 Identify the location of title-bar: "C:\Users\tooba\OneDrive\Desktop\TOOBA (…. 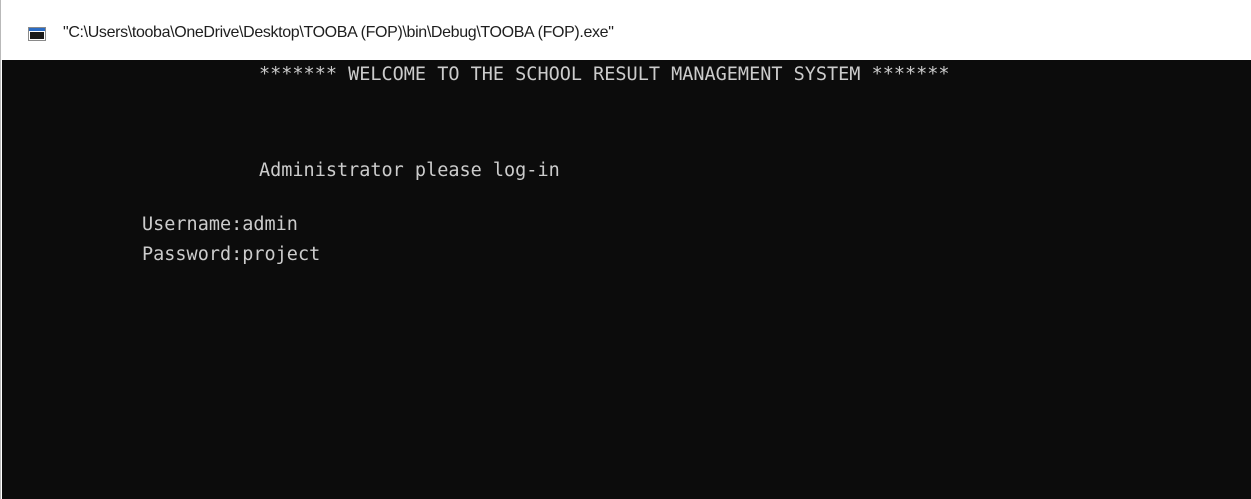
(626, 30).